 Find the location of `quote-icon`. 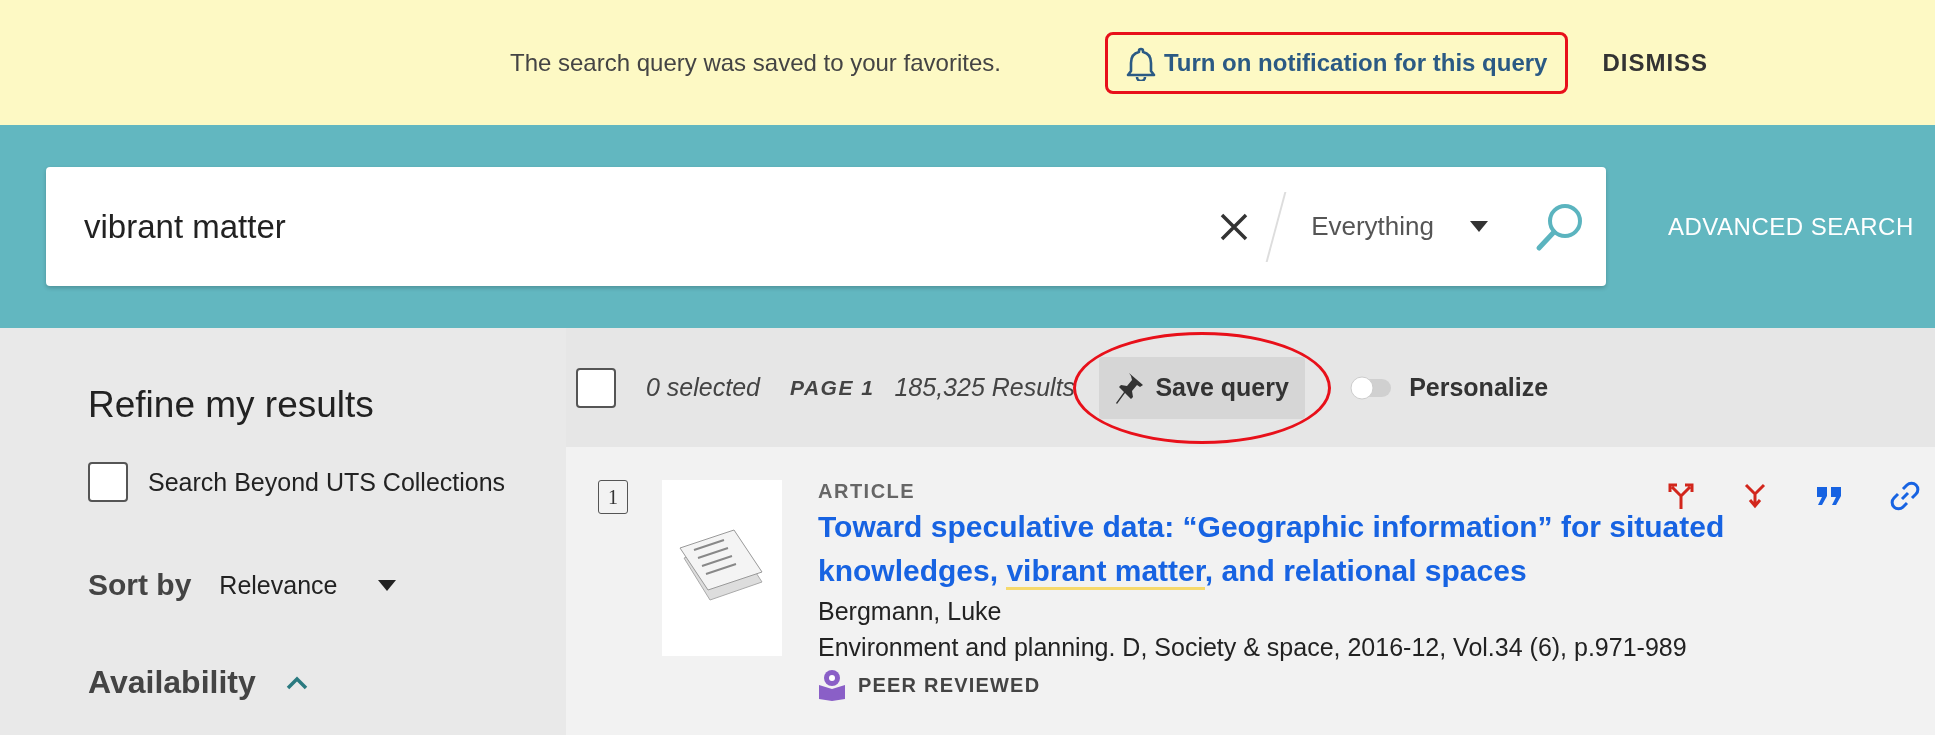

quote-icon is located at coordinates (1829, 496).